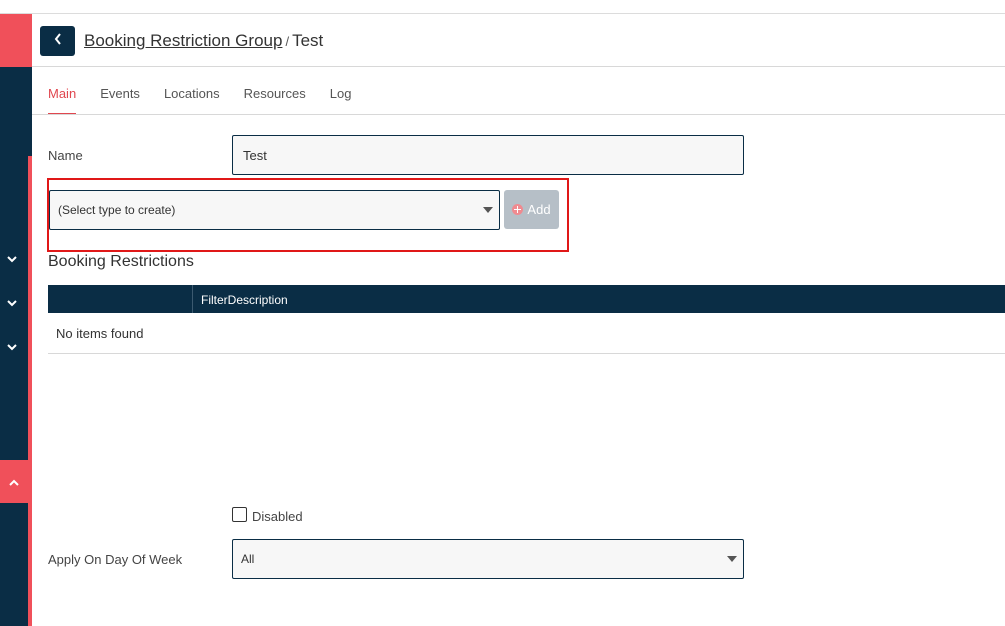  Describe the element at coordinates (183, 40) in the screenshot. I see `breadcrumb-link: Booking Restriction Group` at that location.